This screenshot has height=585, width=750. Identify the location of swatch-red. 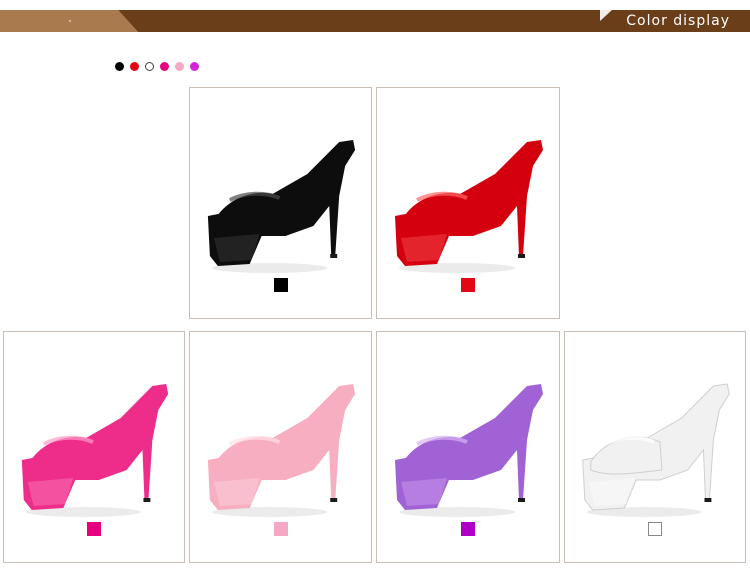
(468, 285).